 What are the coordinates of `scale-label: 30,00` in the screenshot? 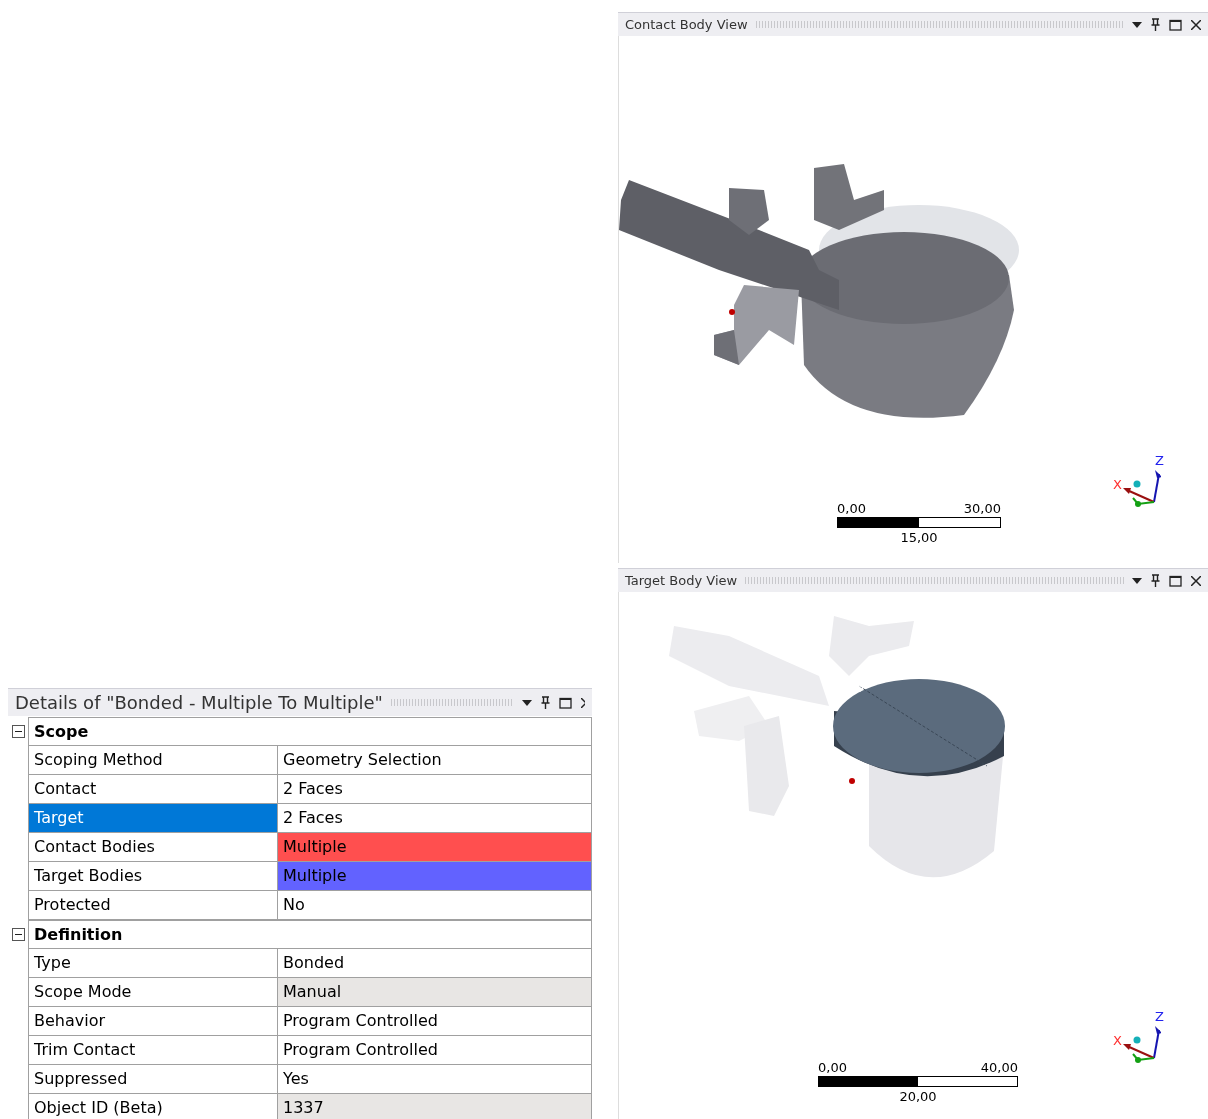 It's located at (982, 508).